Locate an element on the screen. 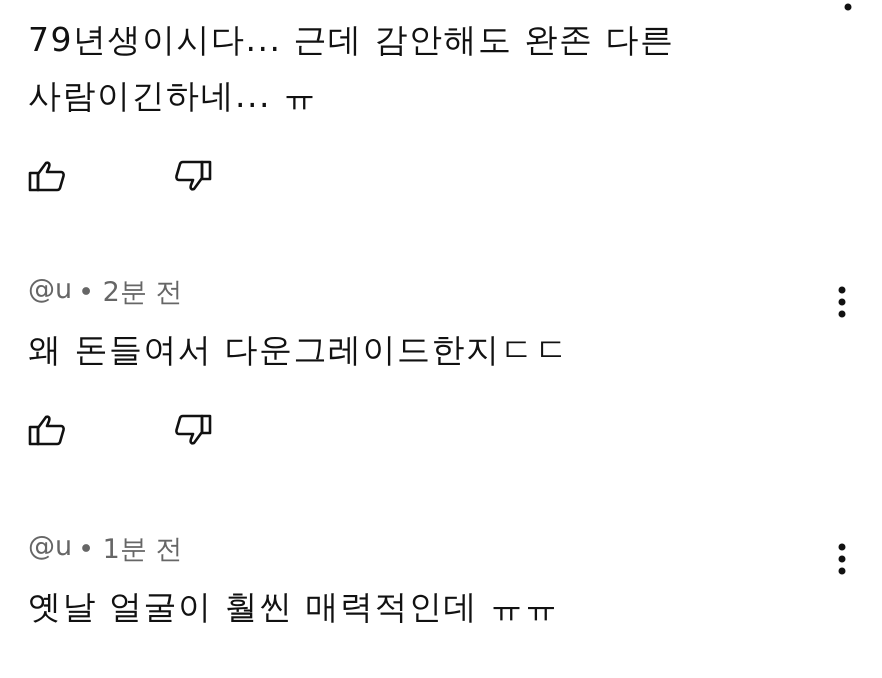 The height and width of the screenshot is (678, 882). comment-text: 왜 돈들여서 다운그레이드한지ㄷㄷ is located at coordinates (299, 350).